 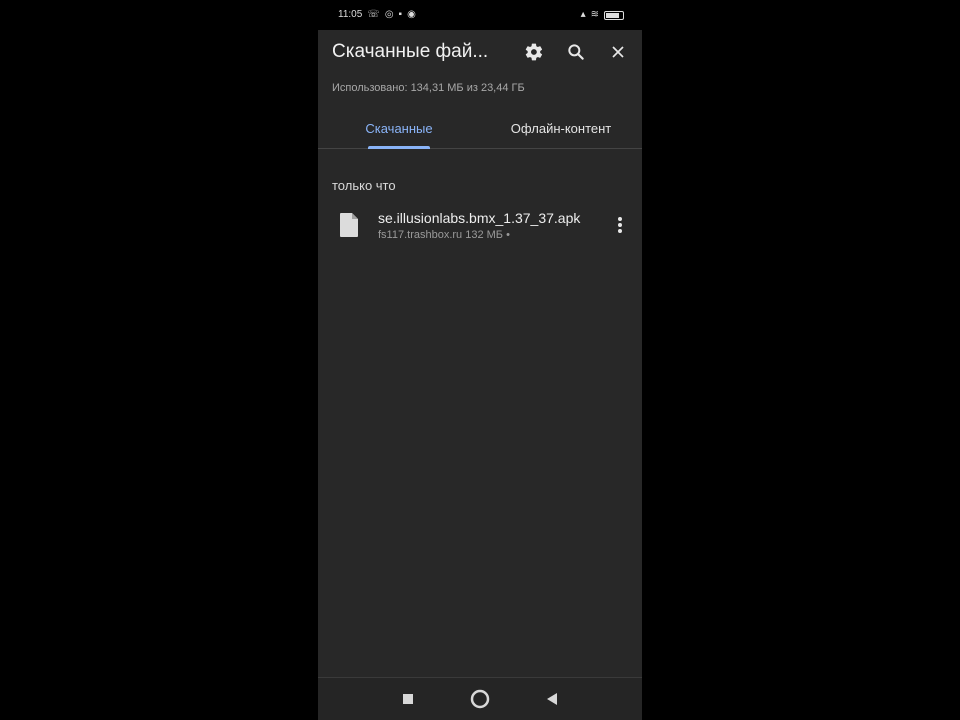 I want to click on system-nav-bar, so click(x=480, y=698).